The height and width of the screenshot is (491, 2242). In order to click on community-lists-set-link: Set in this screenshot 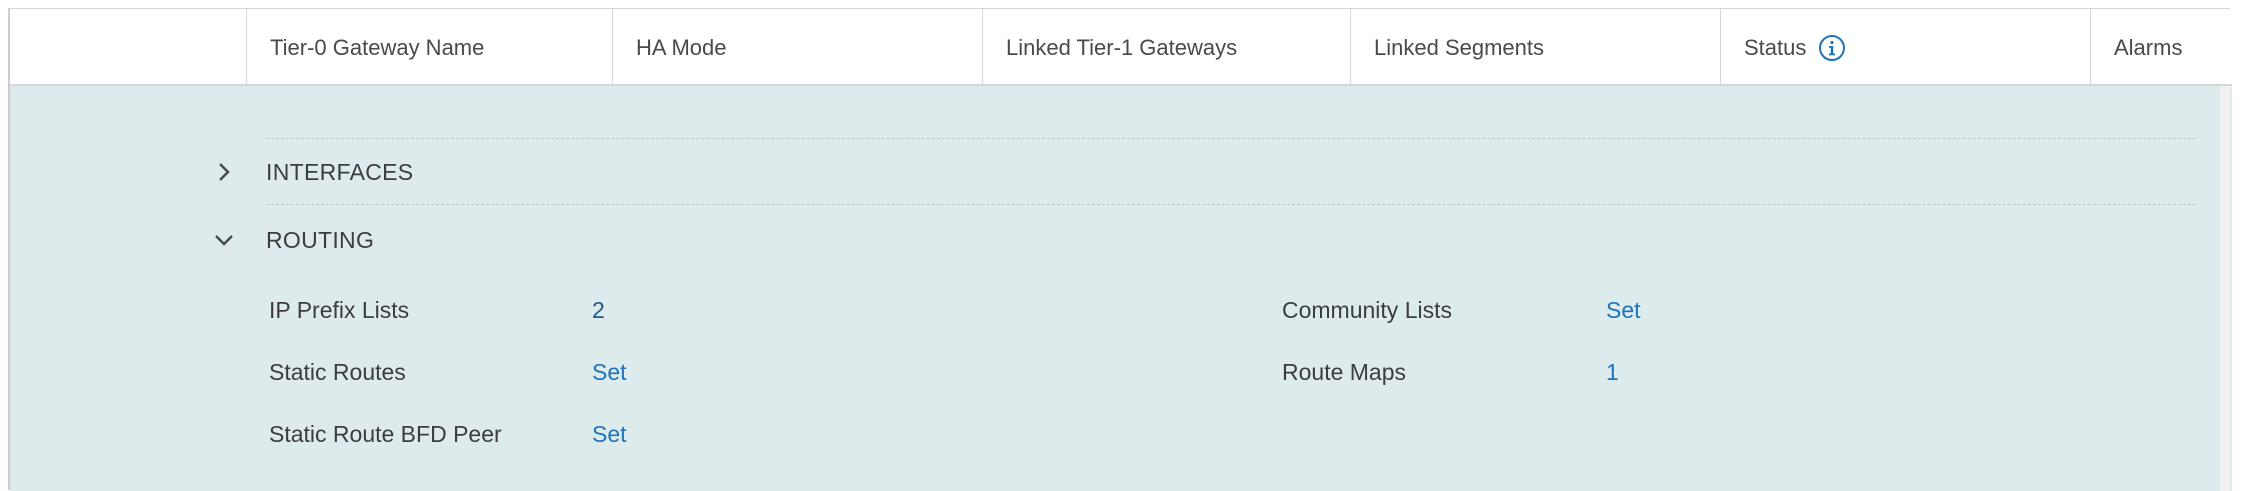, I will do `click(1623, 310)`.